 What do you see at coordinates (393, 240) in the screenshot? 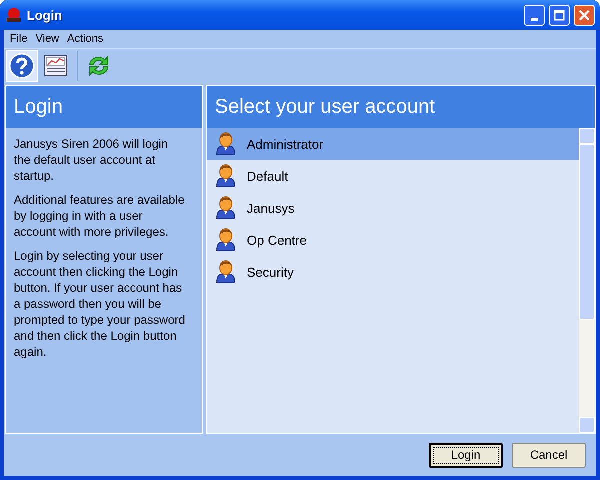
I see `account-item: Op Centre` at bounding box center [393, 240].